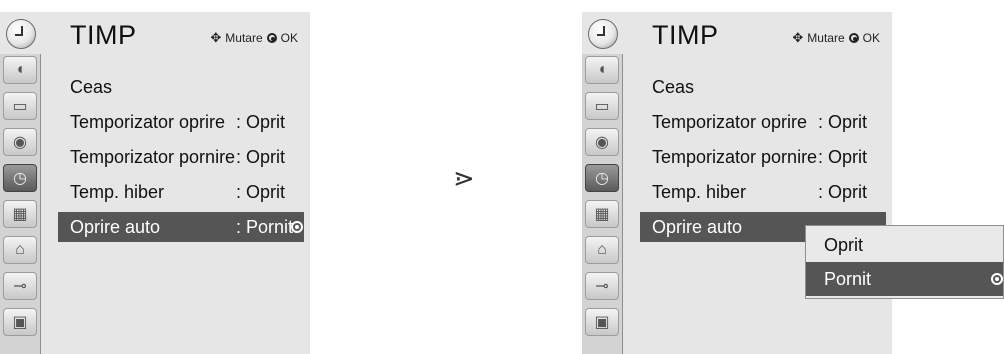 This screenshot has height=354, width=1004. Describe the element at coordinates (265, 227) in the screenshot. I see `menu-item-value: : Pornit` at that location.